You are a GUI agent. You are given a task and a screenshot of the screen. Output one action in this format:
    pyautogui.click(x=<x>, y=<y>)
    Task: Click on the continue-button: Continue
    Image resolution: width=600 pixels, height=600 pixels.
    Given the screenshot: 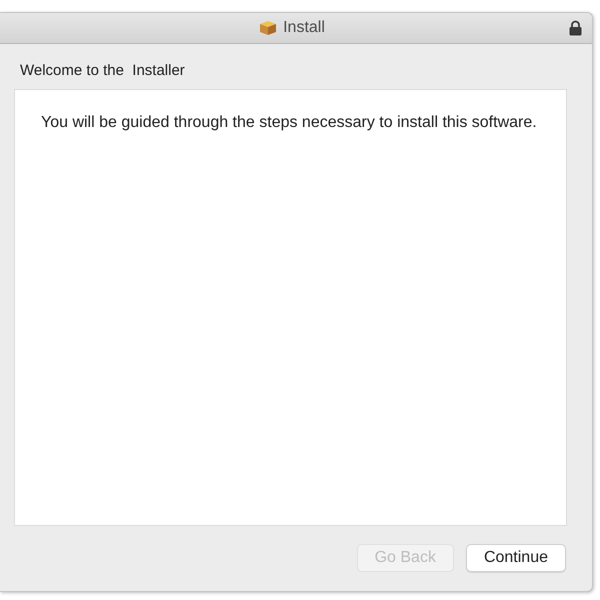 What is the action you would take?
    pyautogui.click(x=516, y=558)
    